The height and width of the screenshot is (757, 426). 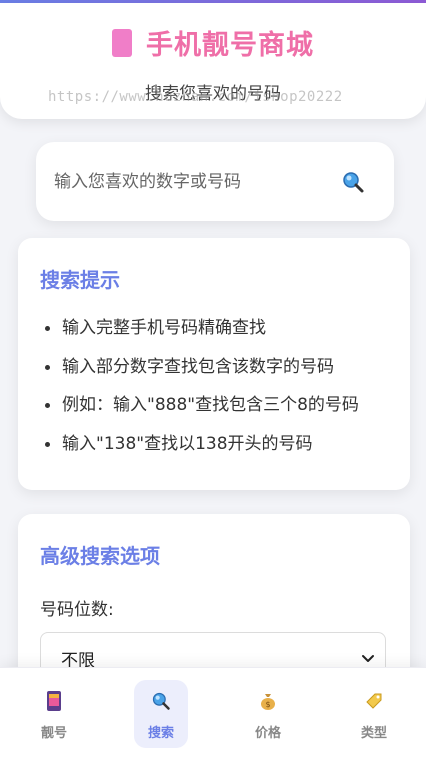 What do you see at coordinates (196, 181) in the screenshot?
I see `search-input` at bounding box center [196, 181].